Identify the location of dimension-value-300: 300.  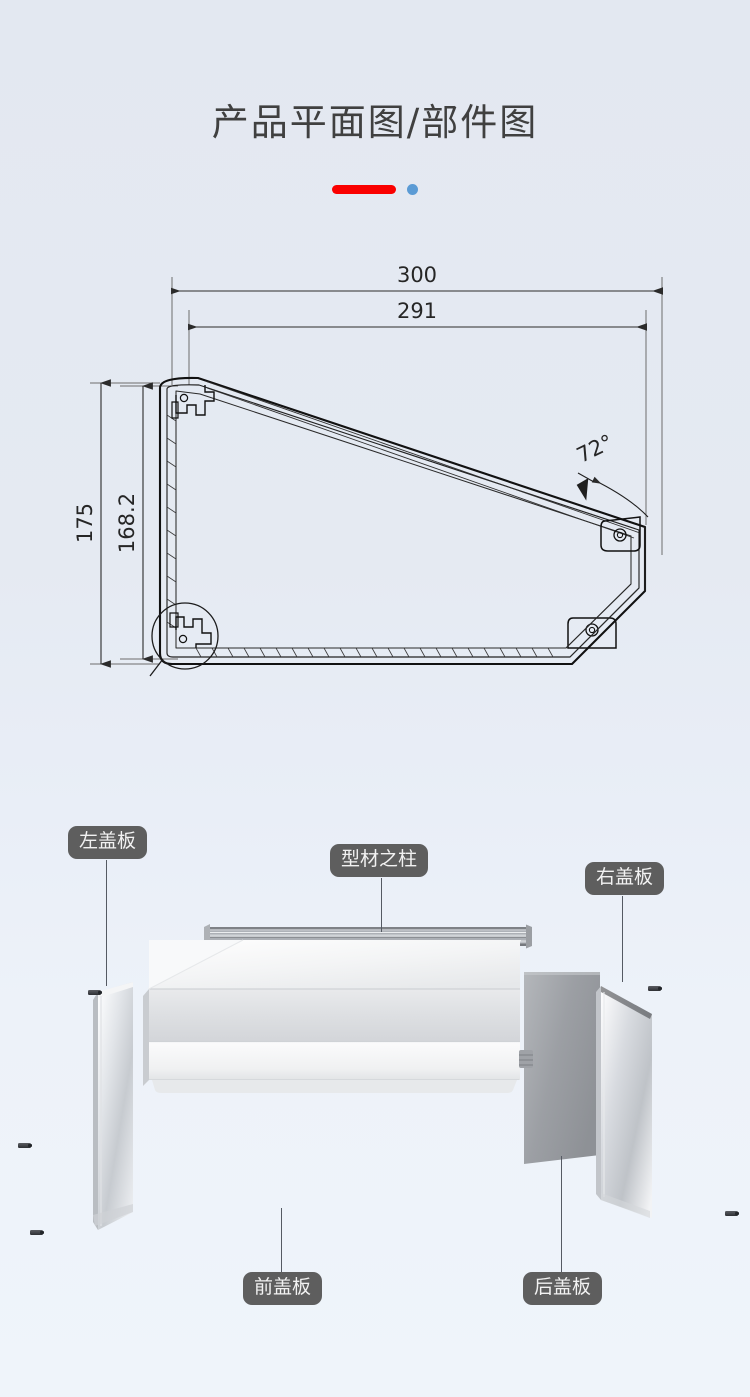
(417, 275).